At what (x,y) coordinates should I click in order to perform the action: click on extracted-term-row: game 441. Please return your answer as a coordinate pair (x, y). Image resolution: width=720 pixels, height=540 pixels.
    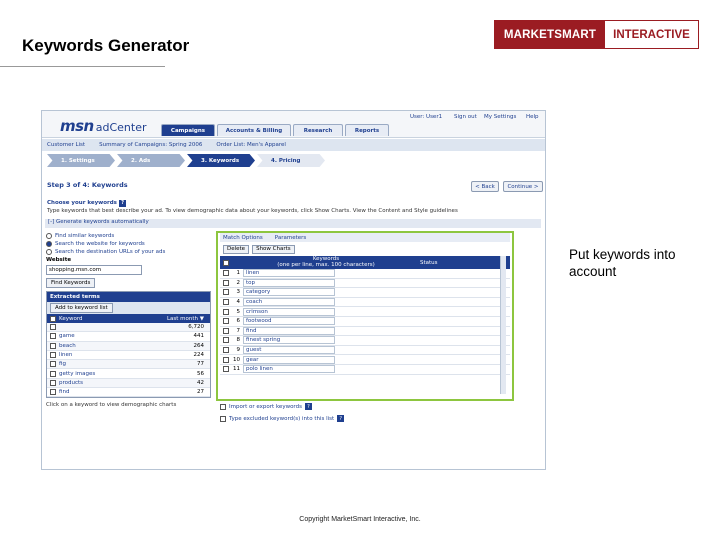
    Looking at the image, I should click on (128, 337).